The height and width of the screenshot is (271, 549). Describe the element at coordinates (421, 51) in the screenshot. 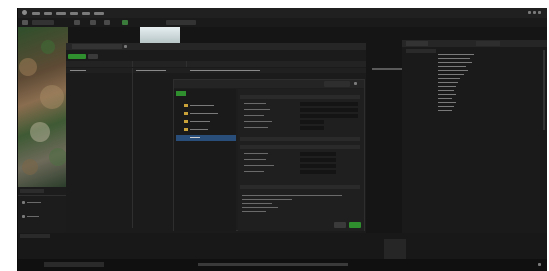

I see `search-input` at that location.